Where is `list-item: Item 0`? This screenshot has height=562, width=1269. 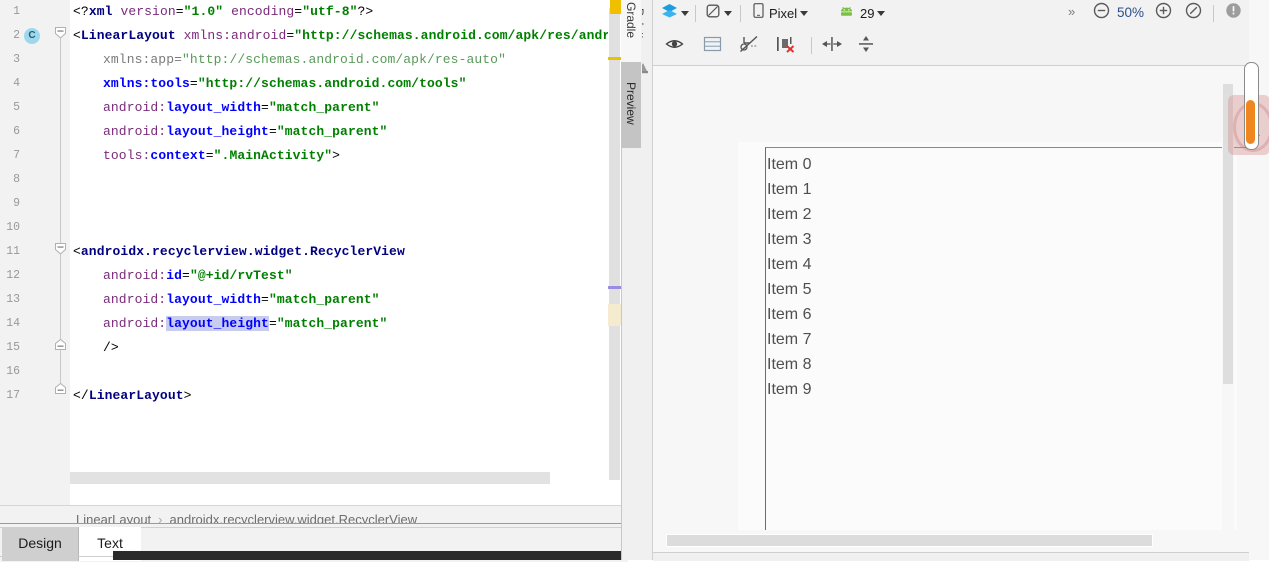
list-item: Item 0 is located at coordinates (789, 164).